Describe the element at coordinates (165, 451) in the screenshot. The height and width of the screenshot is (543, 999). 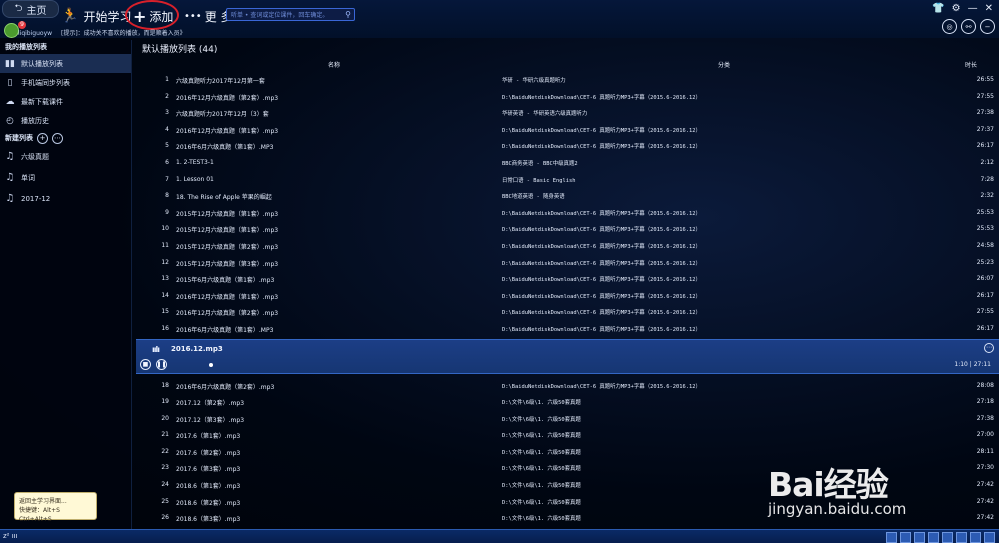
I see `row-number: 22` at that location.